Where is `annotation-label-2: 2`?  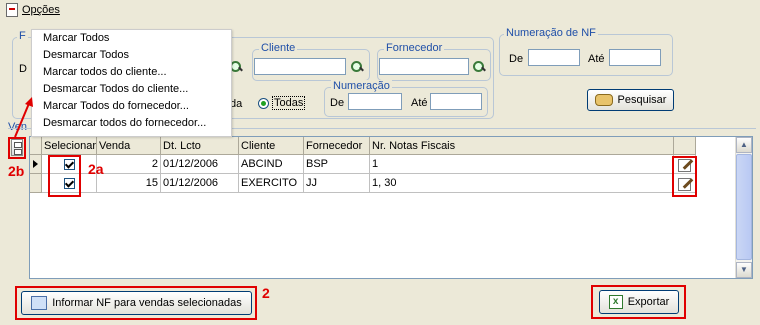
annotation-label-2: 2 is located at coordinates (266, 293).